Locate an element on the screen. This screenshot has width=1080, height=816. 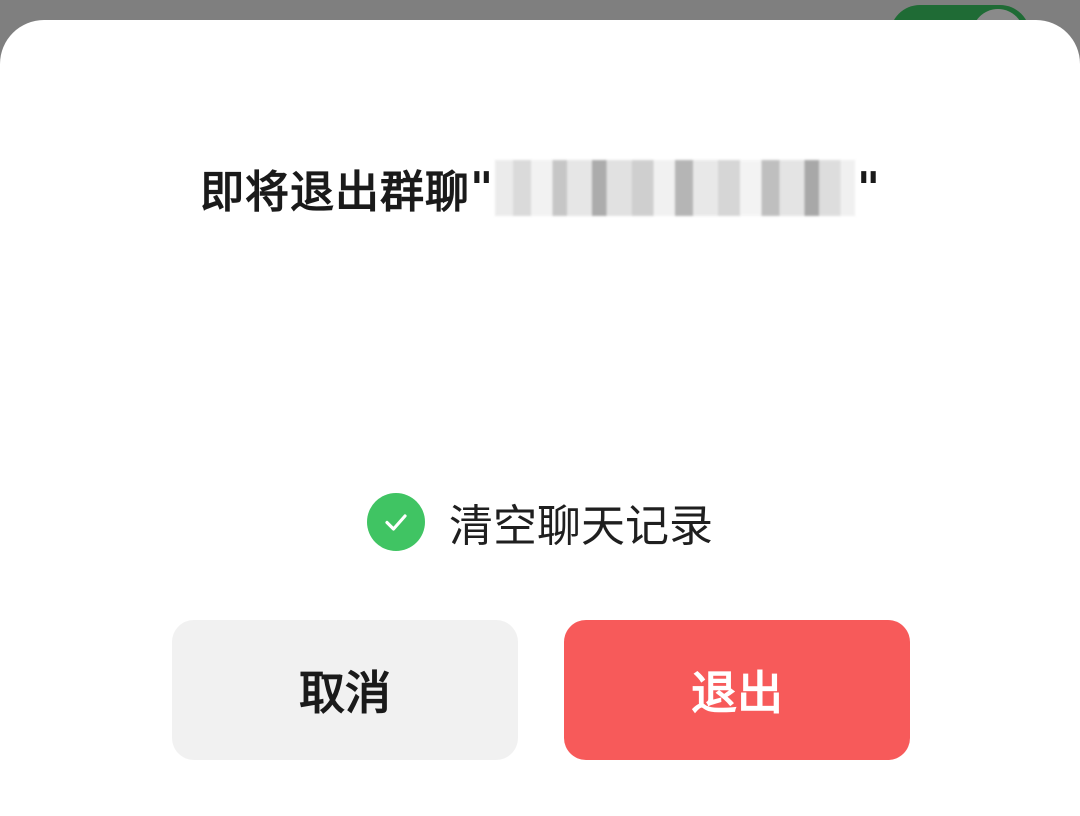
dialog-title: 即将退出群聊 " " is located at coordinates (540, 188).